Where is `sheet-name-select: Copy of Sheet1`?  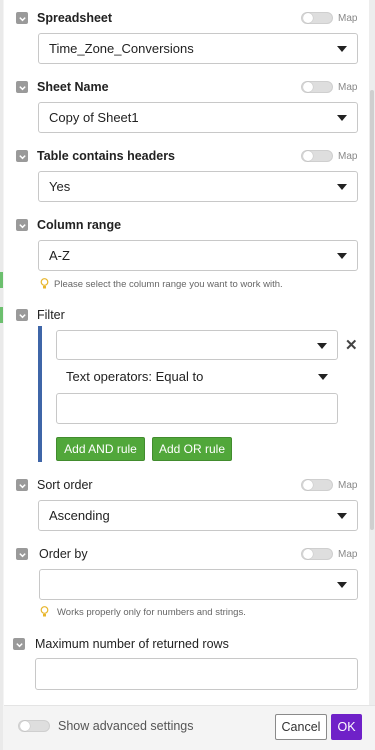 sheet-name-select: Copy of Sheet1 is located at coordinates (198, 117).